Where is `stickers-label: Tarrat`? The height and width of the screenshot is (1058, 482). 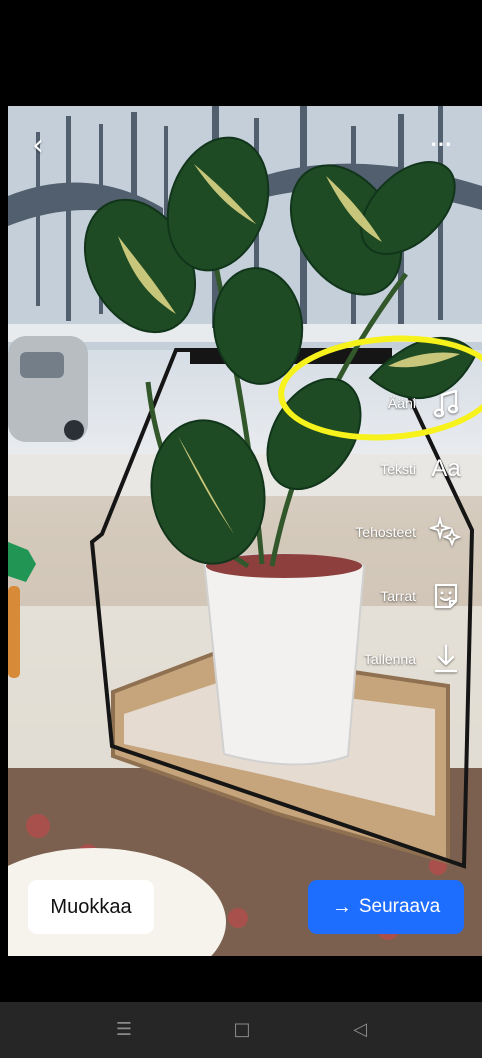
stickers-label: Tarrat is located at coordinates (398, 596).